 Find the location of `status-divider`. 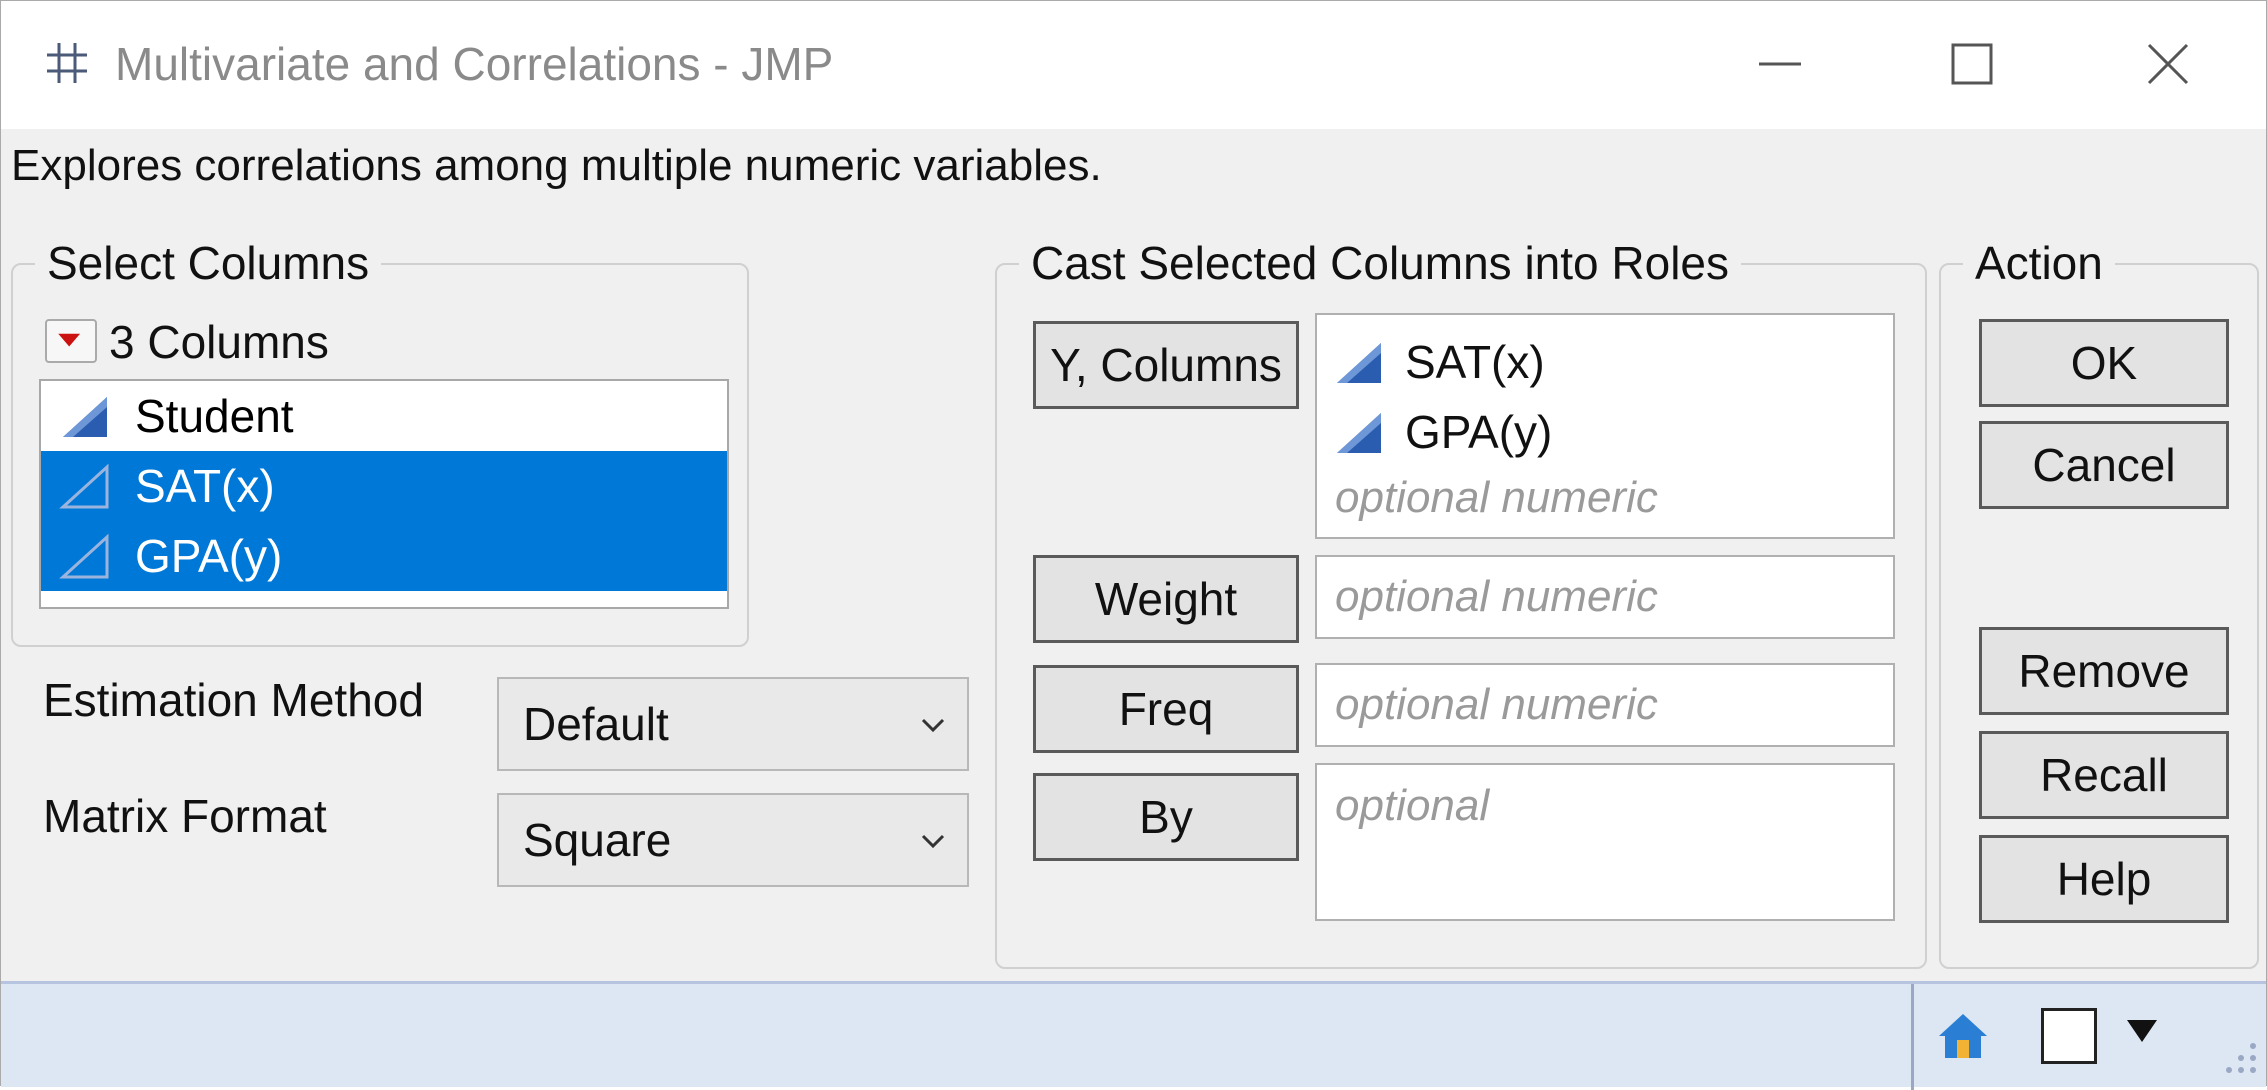

status-divider is located at coordinates (1912, 1037).